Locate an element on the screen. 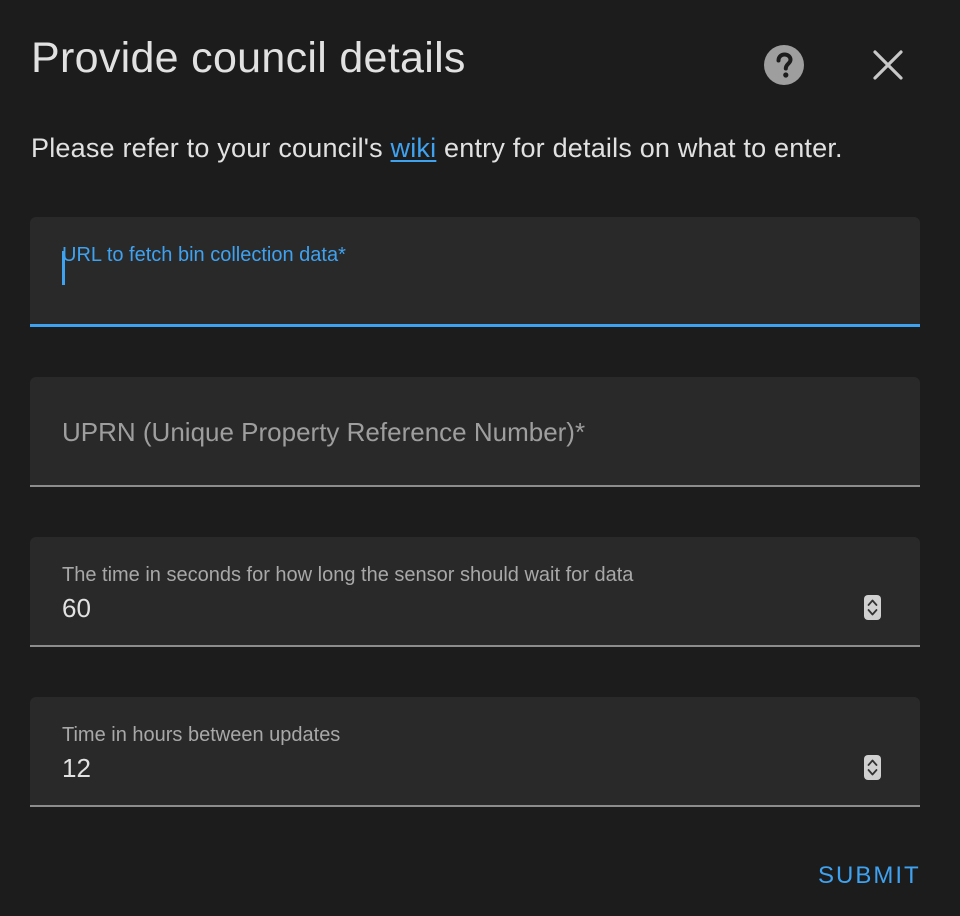 This screenshot has width=960, height=916. close-x-icon is located at coordinates (888, 65).